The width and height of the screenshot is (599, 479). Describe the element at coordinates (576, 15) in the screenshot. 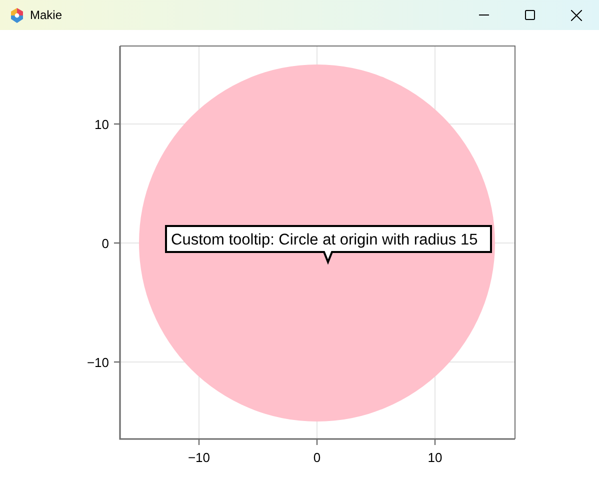

I see `close-icon` at that location.